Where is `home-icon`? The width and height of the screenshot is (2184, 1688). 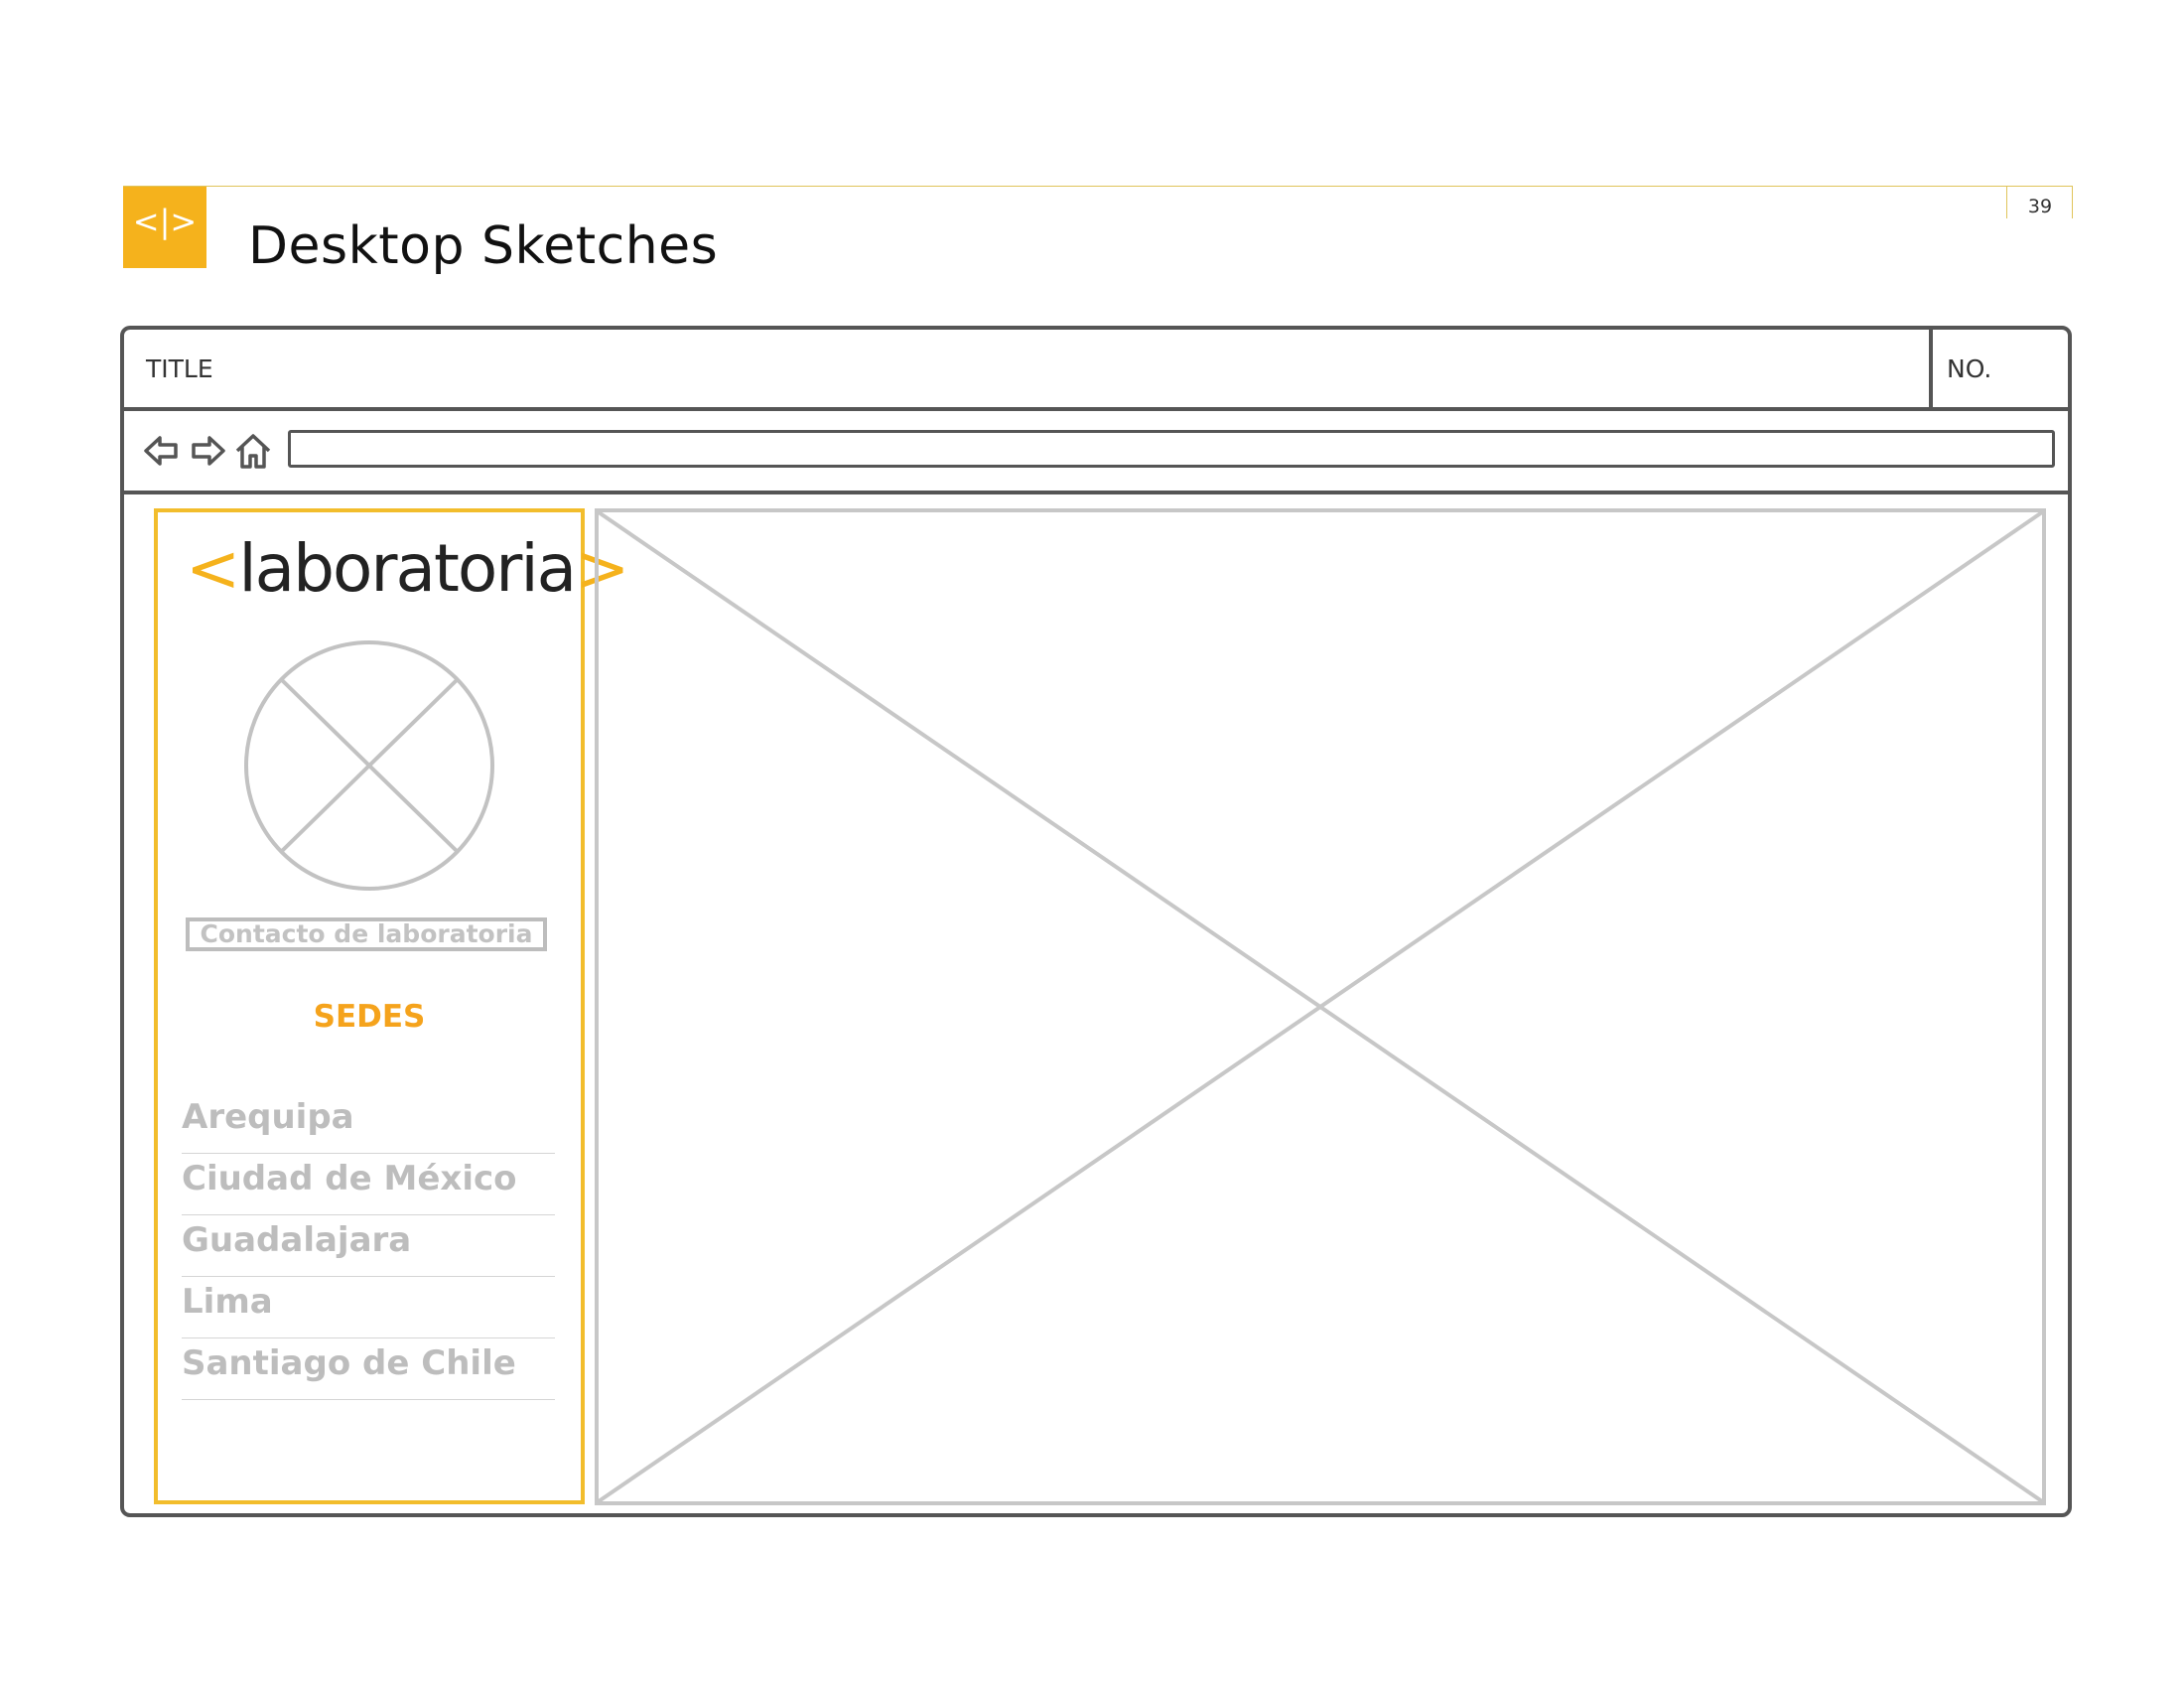 home-icon is located at coordinates (253, 451).